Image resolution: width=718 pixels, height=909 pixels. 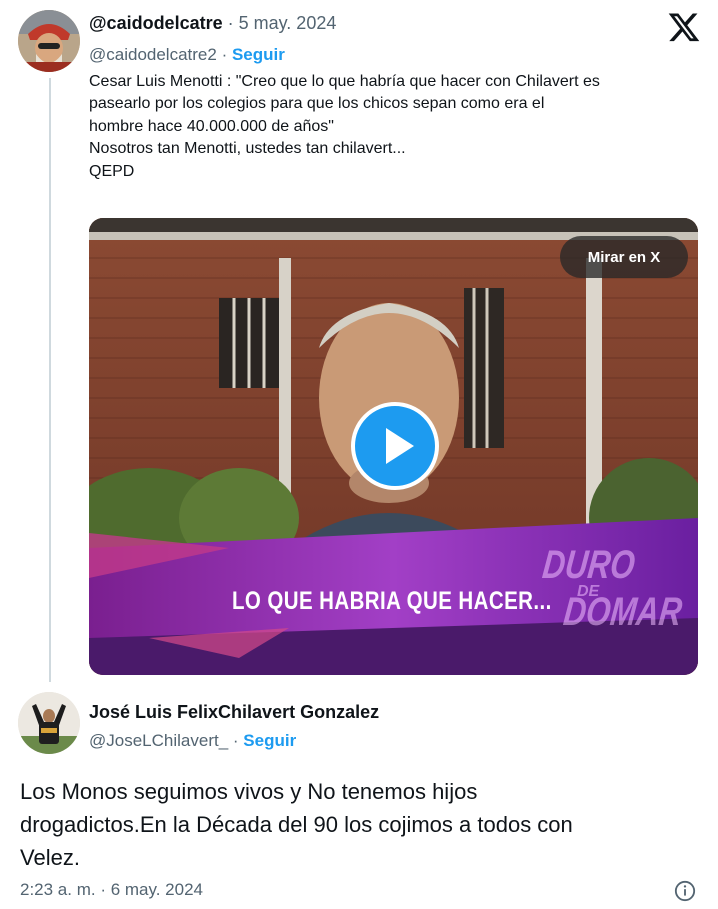 I want to click on embedded-author-name: @caidodelcatre, so click(x=156, y=23).